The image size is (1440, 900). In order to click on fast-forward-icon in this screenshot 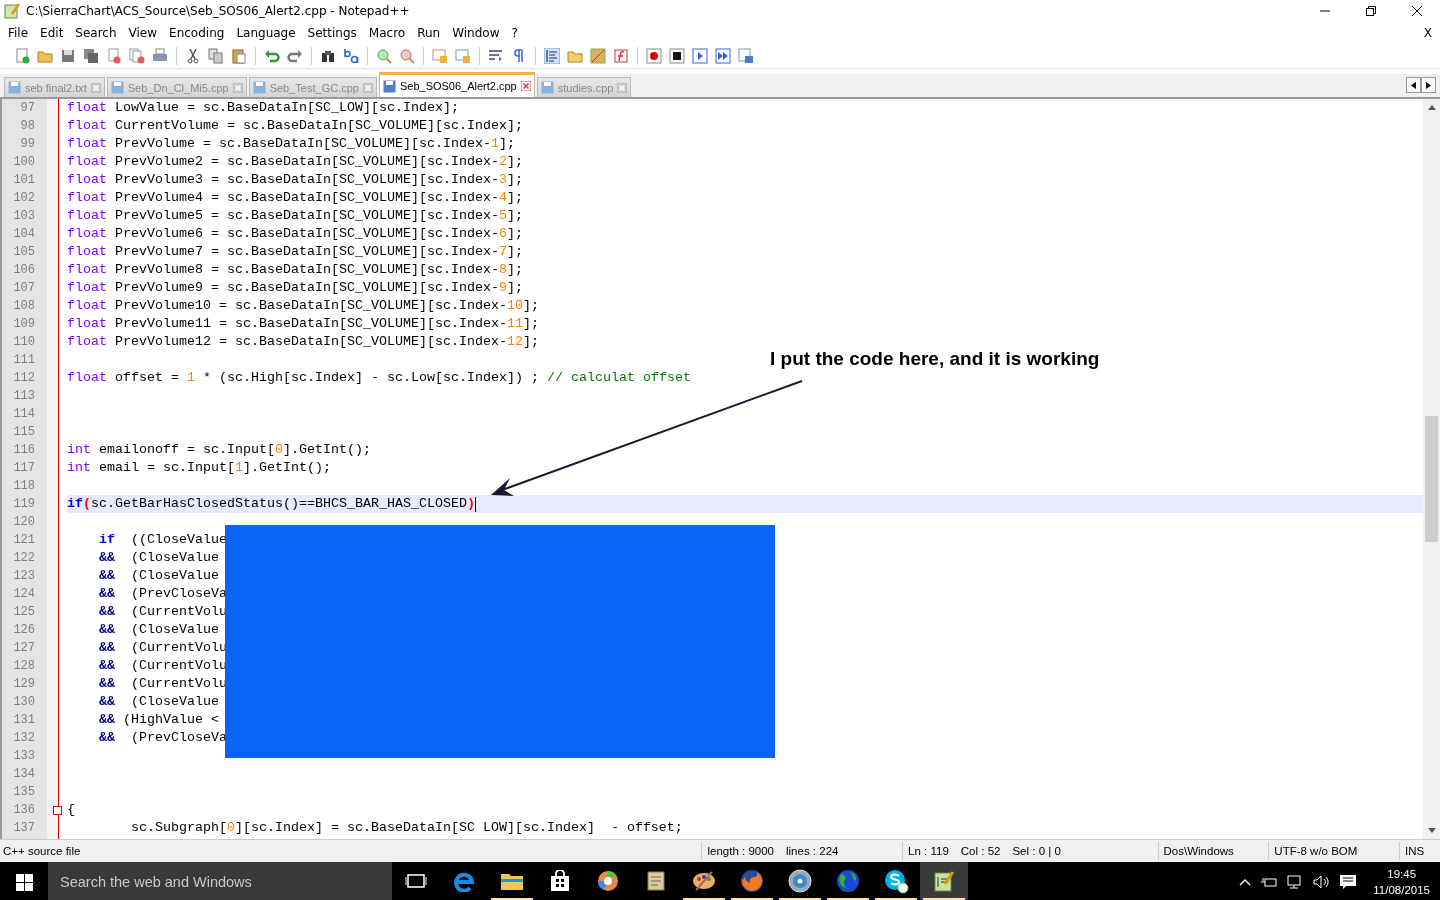, I will do `click(723, 56)`.